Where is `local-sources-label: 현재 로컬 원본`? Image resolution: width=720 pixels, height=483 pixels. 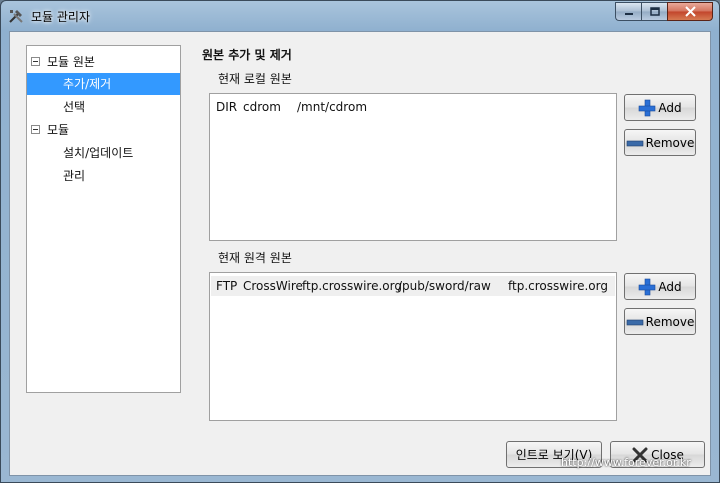
local-sources-label: 현재 로컬 원본 is located at coordinates (255, 79).